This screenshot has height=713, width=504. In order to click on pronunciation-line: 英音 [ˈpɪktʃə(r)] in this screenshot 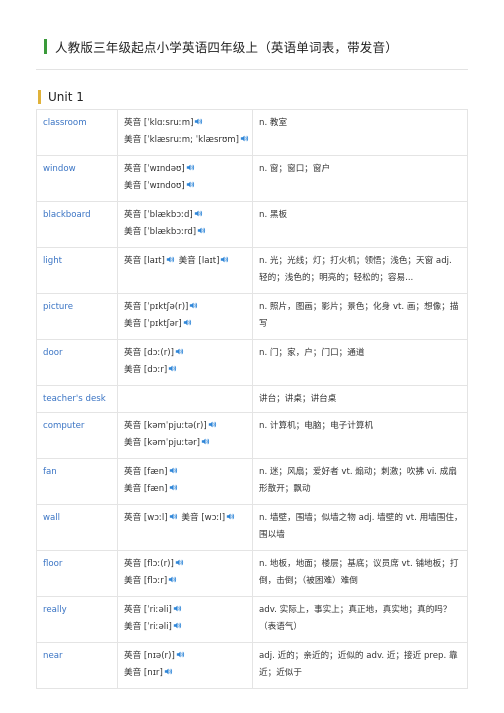, I will do `click(186, 307)`.